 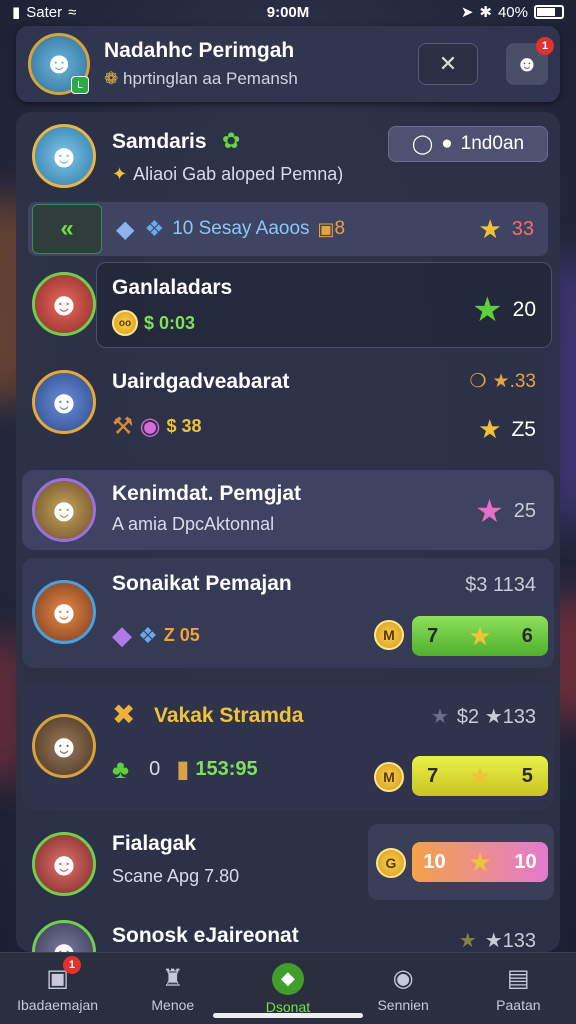 I want to click on pet-icon: ◉, so click(x=150, y=426).